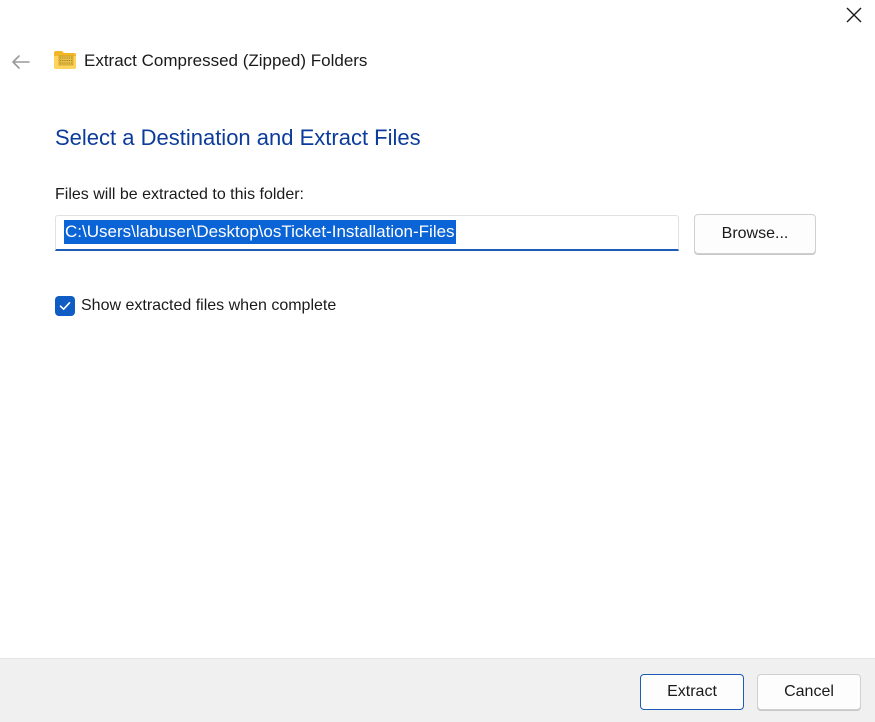  I want to click on window-title: Extract Compressed (Zipped) Folders, so click(226, 60).